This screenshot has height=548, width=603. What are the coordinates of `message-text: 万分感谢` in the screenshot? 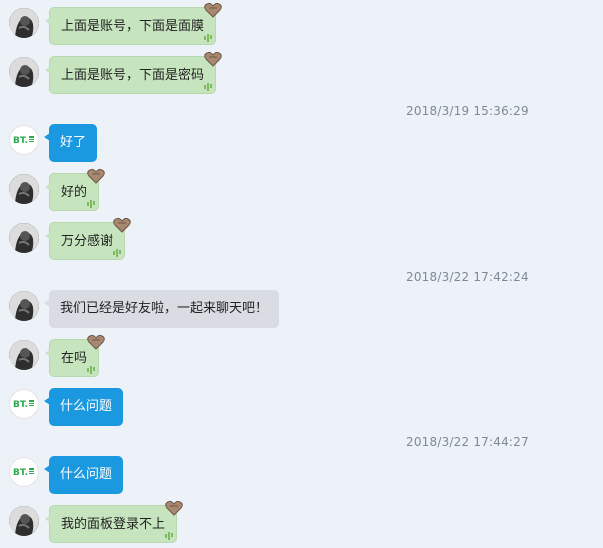 It's located at (87, 241).